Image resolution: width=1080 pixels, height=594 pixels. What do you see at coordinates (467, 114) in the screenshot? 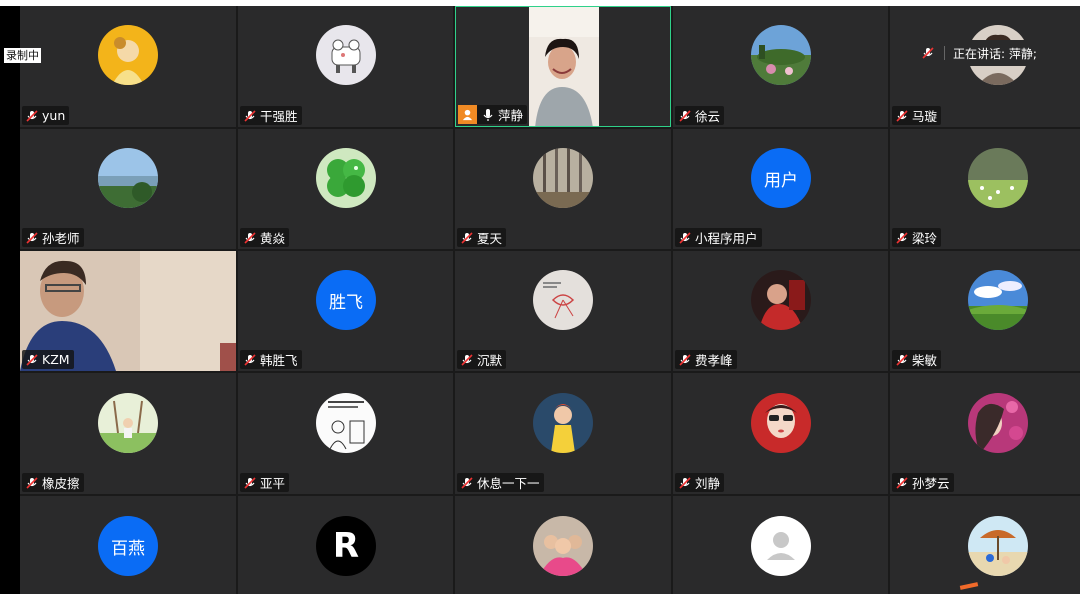
I see `host-icon` at bounding box center [467, 114].